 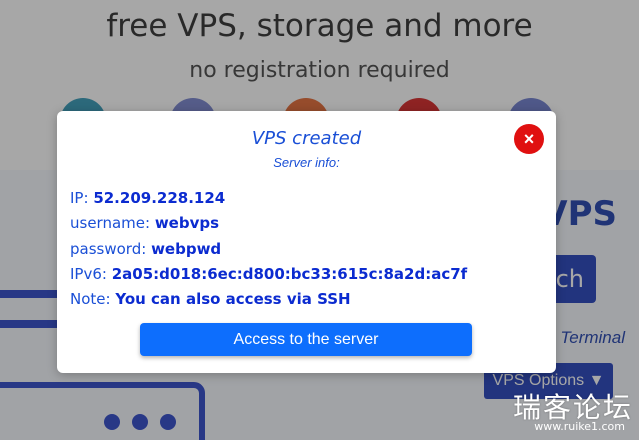 What do you see at coordinates (187, 223) in the screenshot?
I see `username-value: webvps` at bounding box center [187, 223].